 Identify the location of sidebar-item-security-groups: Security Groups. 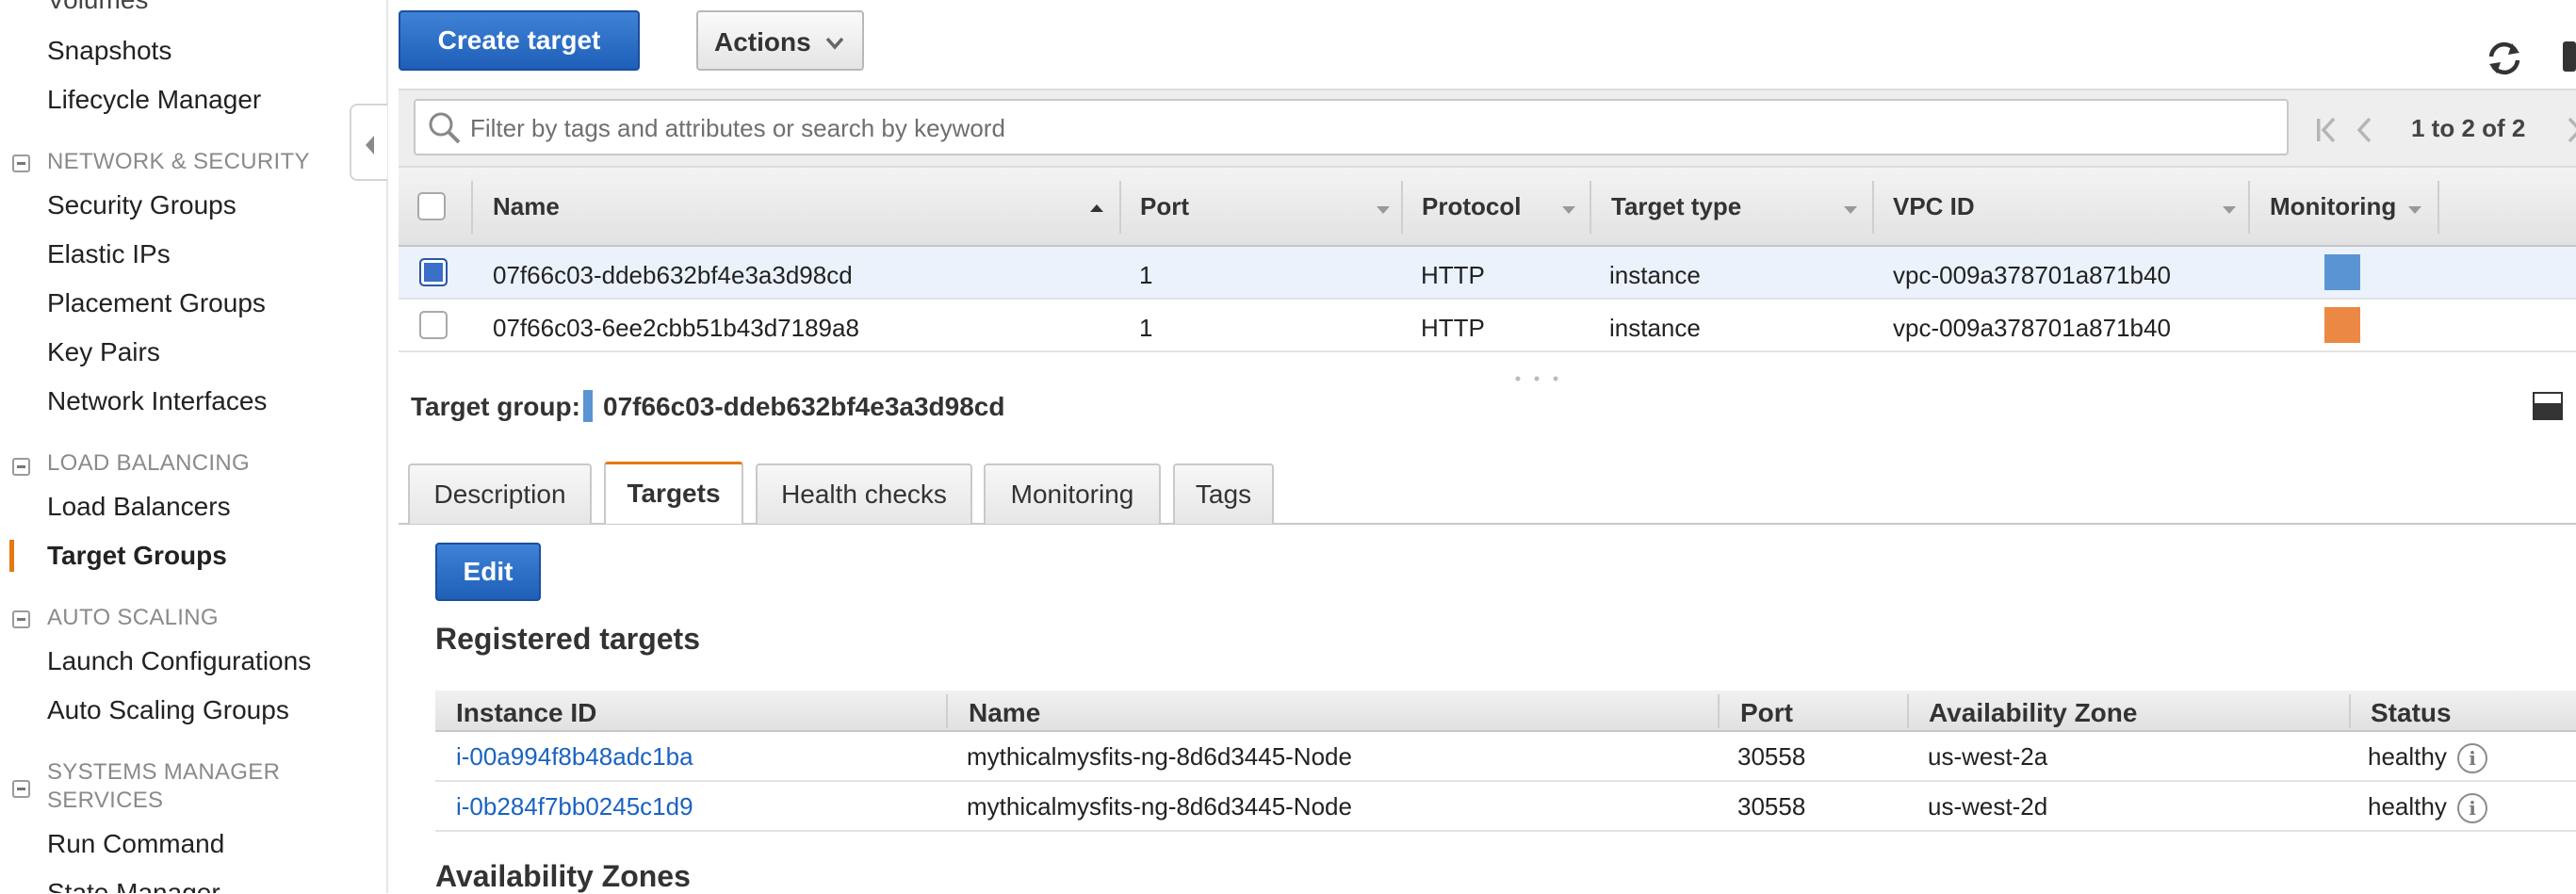
(141, 205).